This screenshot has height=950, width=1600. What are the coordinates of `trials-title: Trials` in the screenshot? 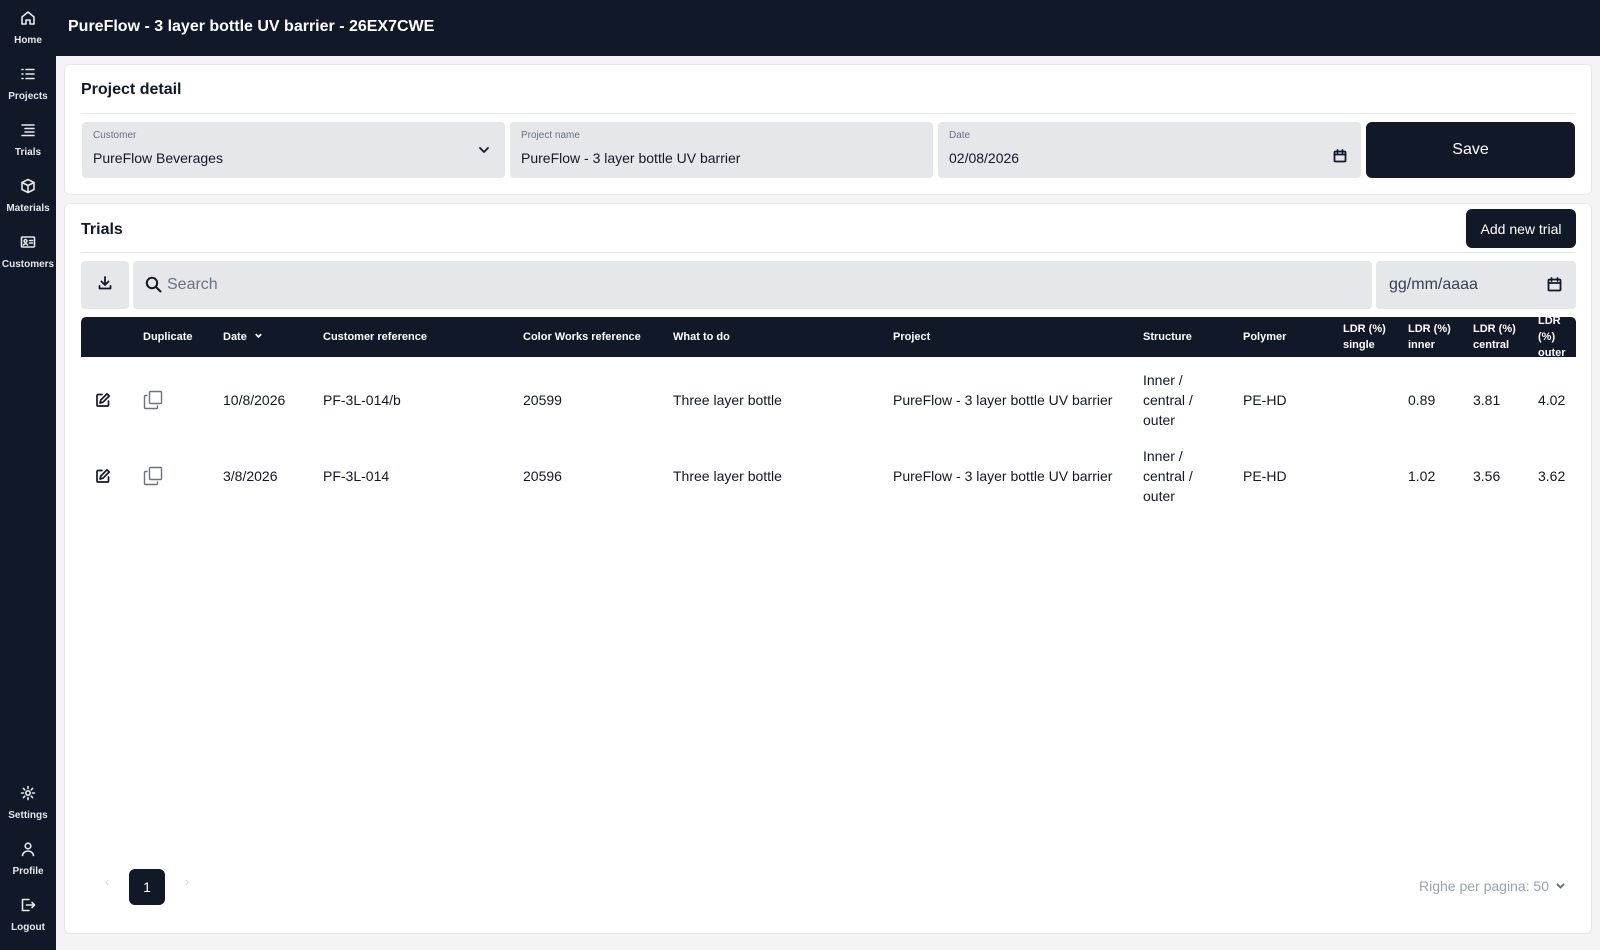 It's located at (102, 229).